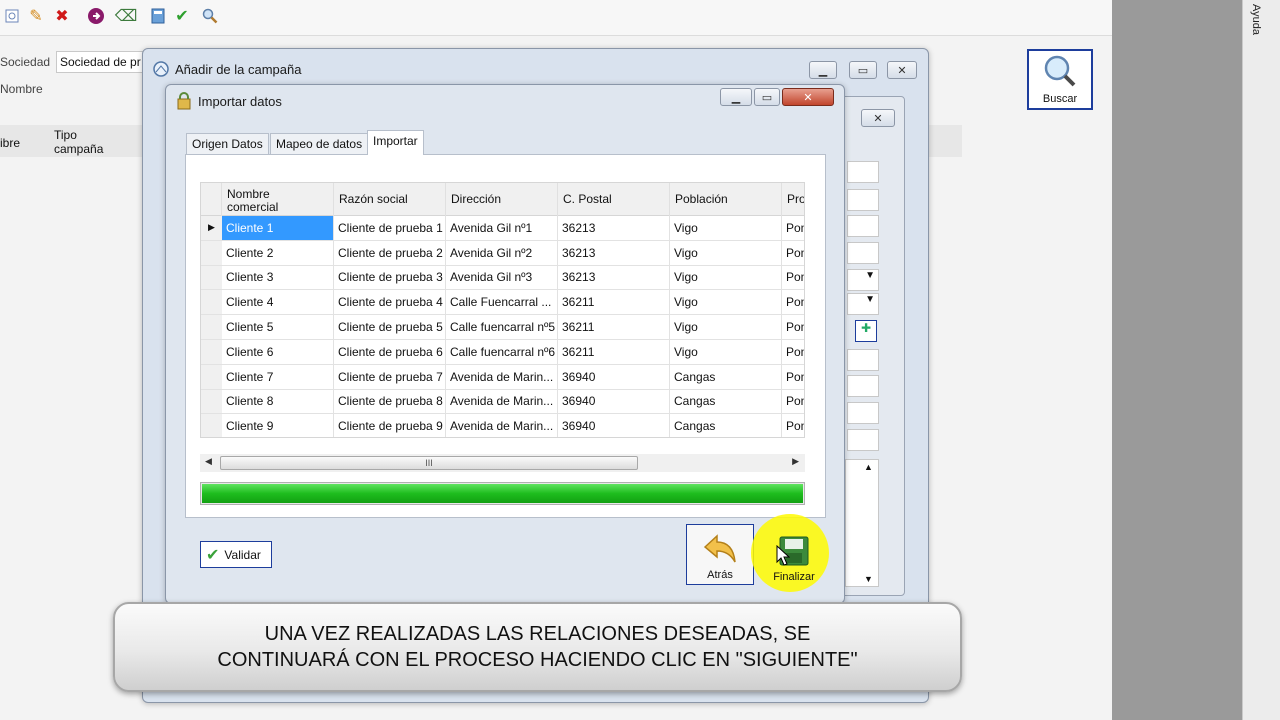 The image size is (1280, 720). What do you see at coordinates (96, 16) in the screenshot?
I see `forward-circle-icon` at bounding box center [96, 16].